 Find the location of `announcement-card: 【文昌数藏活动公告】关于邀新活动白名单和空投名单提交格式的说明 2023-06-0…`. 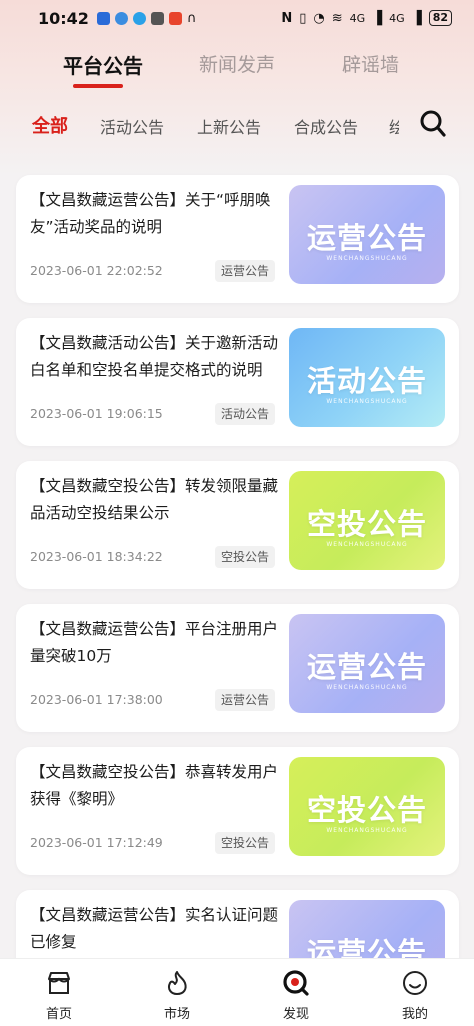

announcement-card: 【文昌数藏活动公告】关于邀新活动白名单和空投名单提交格式的说明 2023-06-0… is located at coordinates (237, 382).